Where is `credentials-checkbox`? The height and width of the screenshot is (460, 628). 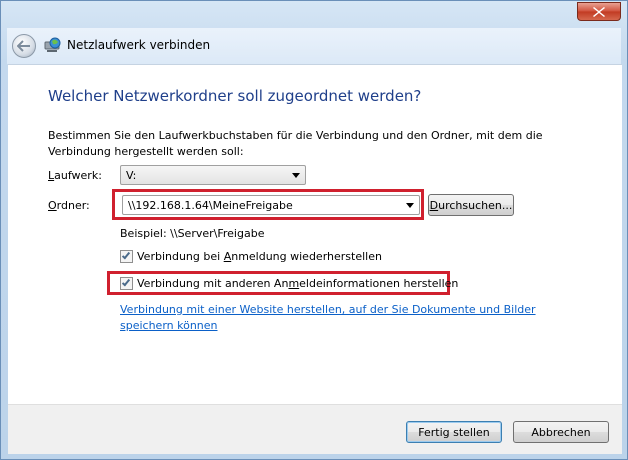
credentials-checkbox is located at coordinates (126, 283).